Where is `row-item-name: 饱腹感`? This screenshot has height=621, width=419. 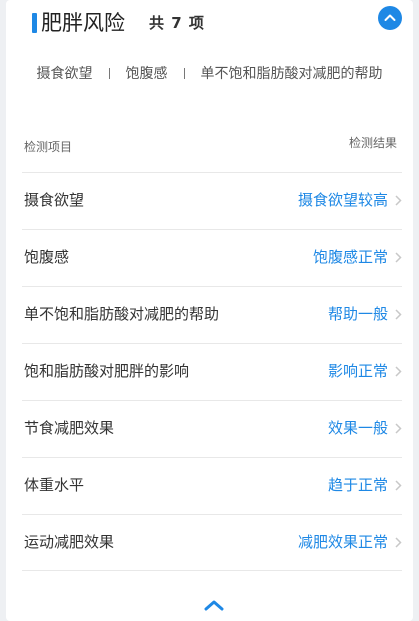
row-item-name: 饱腹感 is located at coordinates (47, 257).